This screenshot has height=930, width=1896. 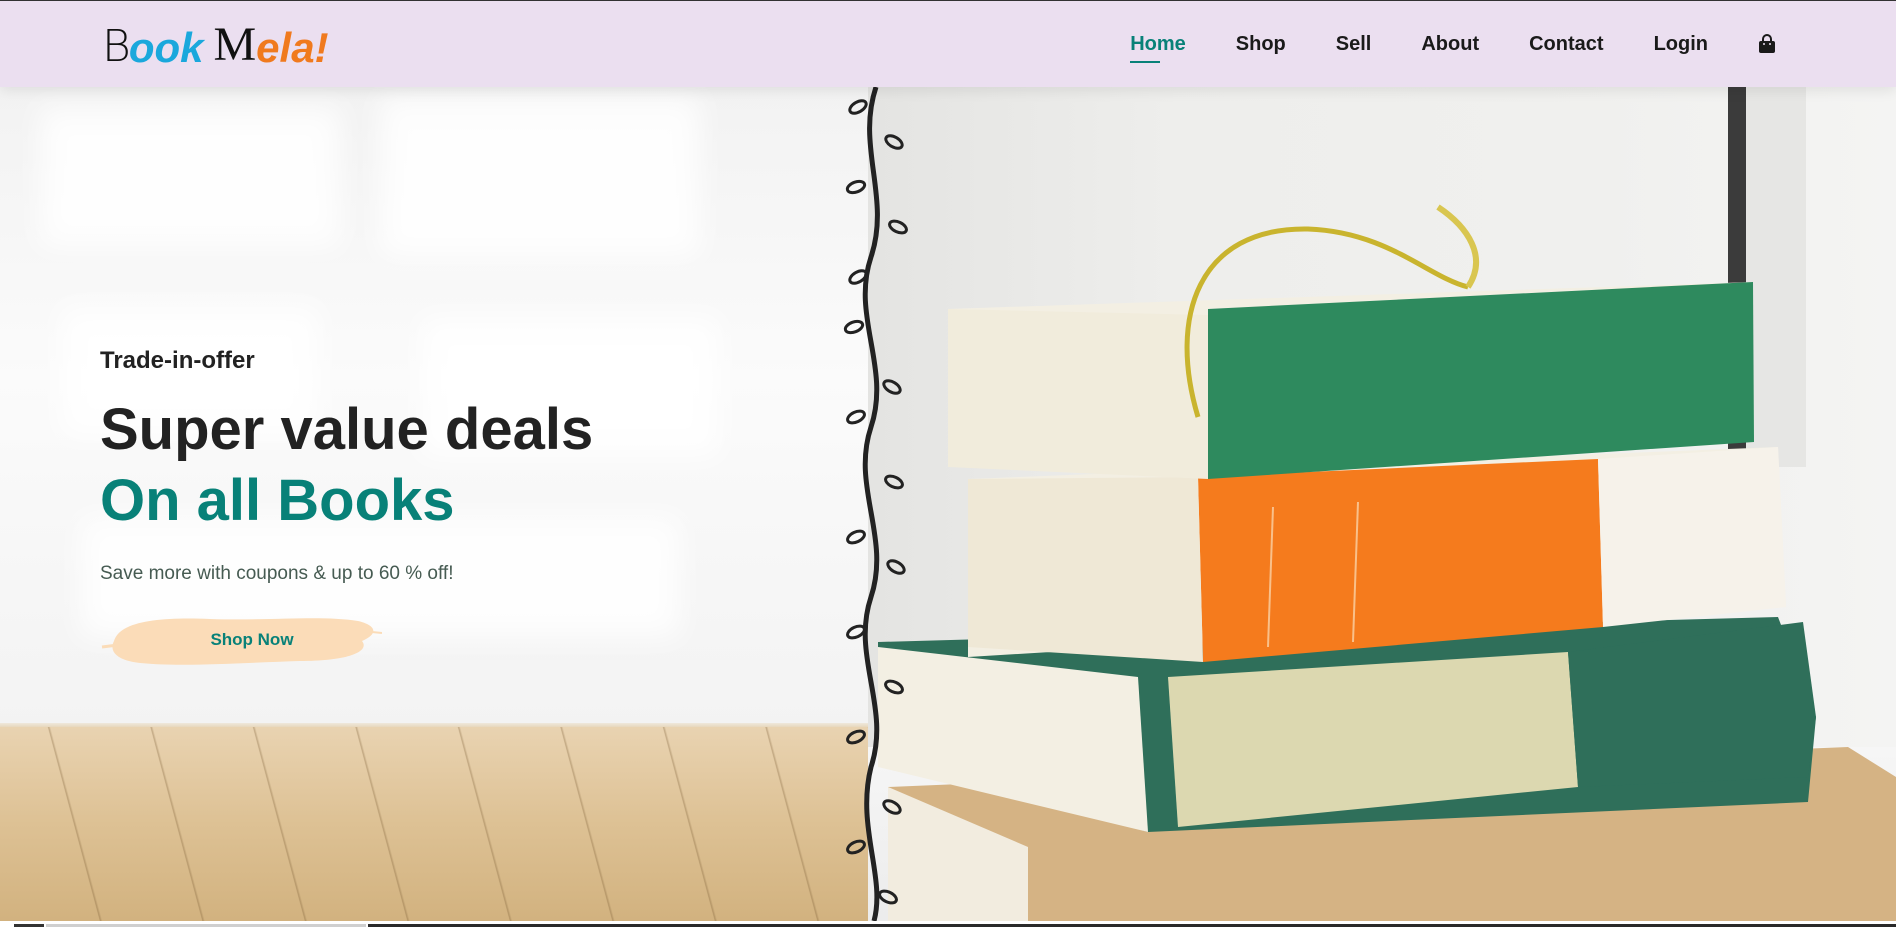 What do you see at coordinates (277, 573) in the screenshot?
I see `hero-subtext: Save more with coupons & up to 60 % off!` at bounding box center [277, 573].